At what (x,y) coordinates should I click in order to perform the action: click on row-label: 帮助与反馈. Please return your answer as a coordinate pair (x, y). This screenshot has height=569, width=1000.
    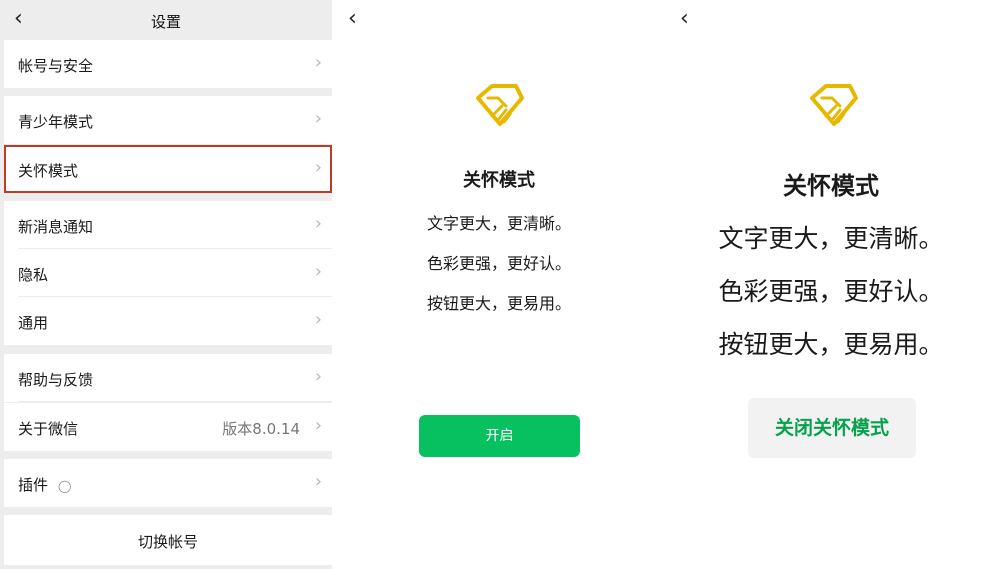
    Looking at the image, I should click on (56, 380).